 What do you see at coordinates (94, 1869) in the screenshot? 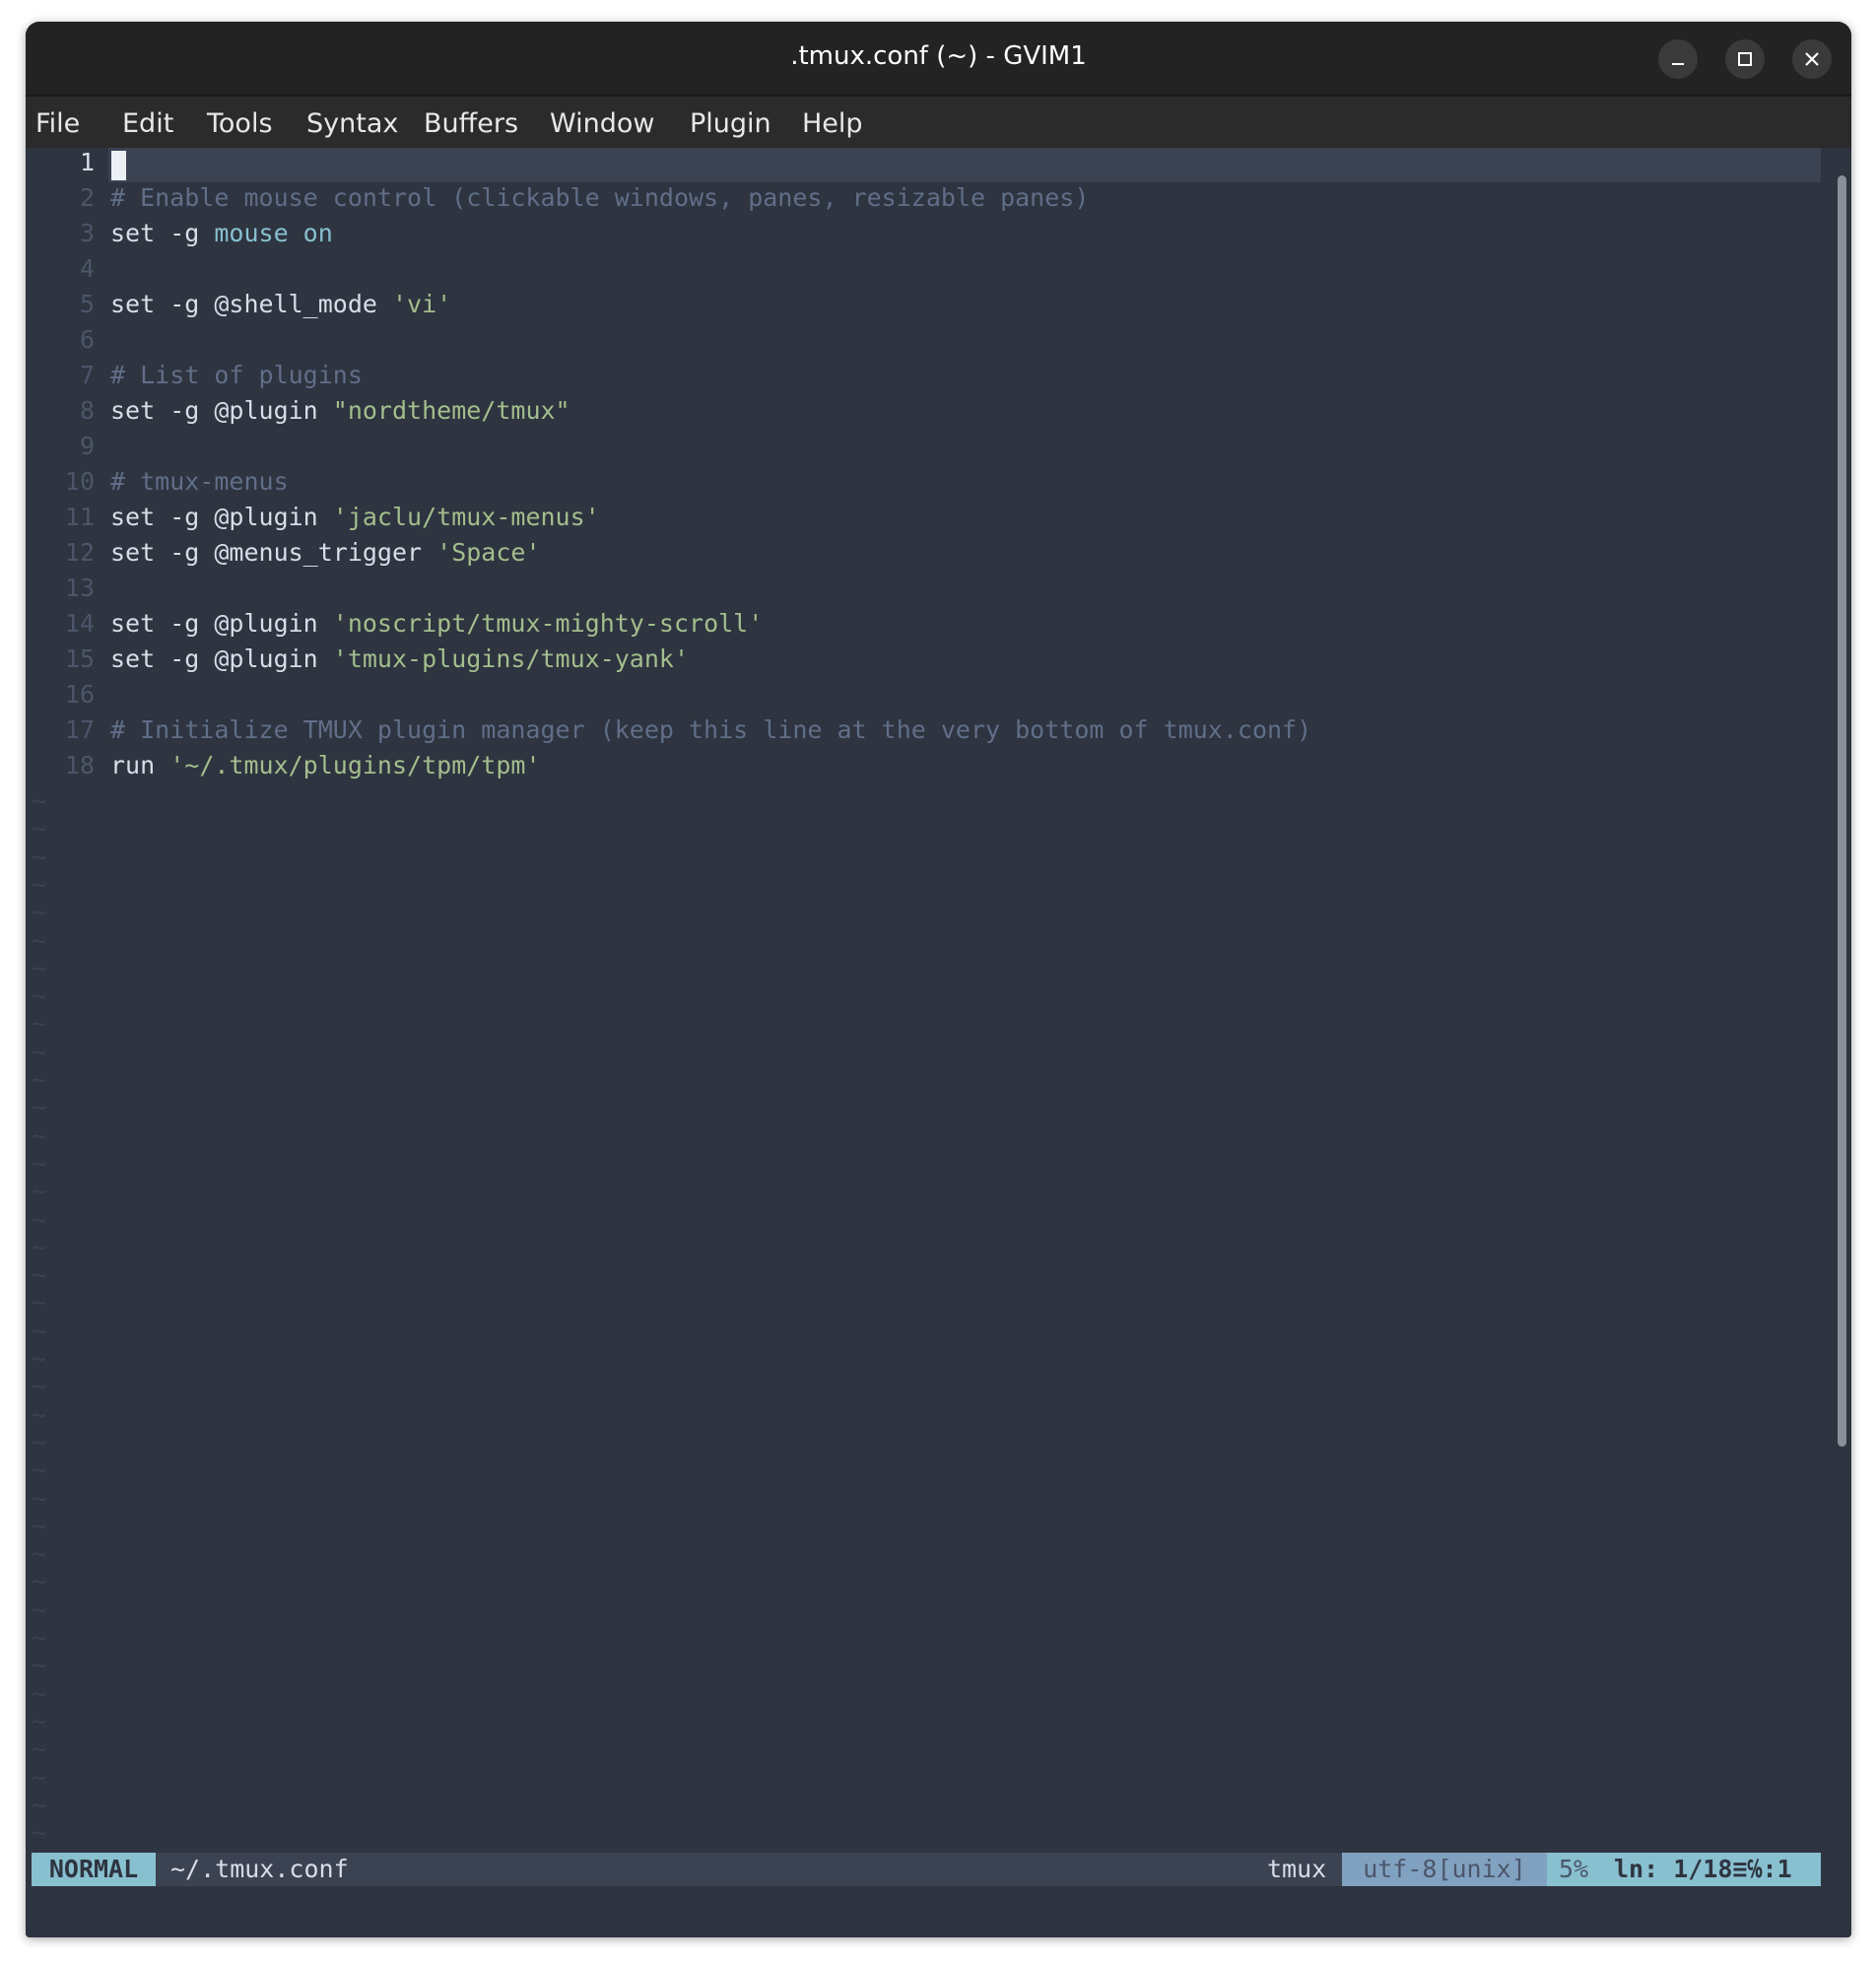
I see `status-mode: NORMAL` at bounding box center [94, 1869].